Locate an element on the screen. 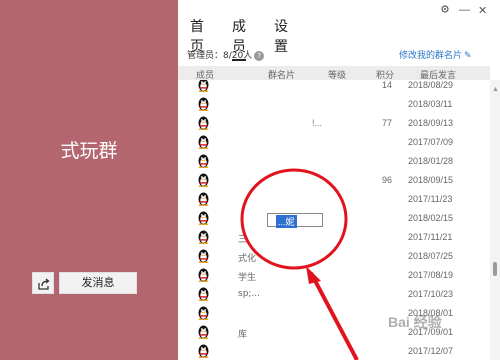 The image size is (500, 360). annotation-circle is located at coordinates (294, 219).